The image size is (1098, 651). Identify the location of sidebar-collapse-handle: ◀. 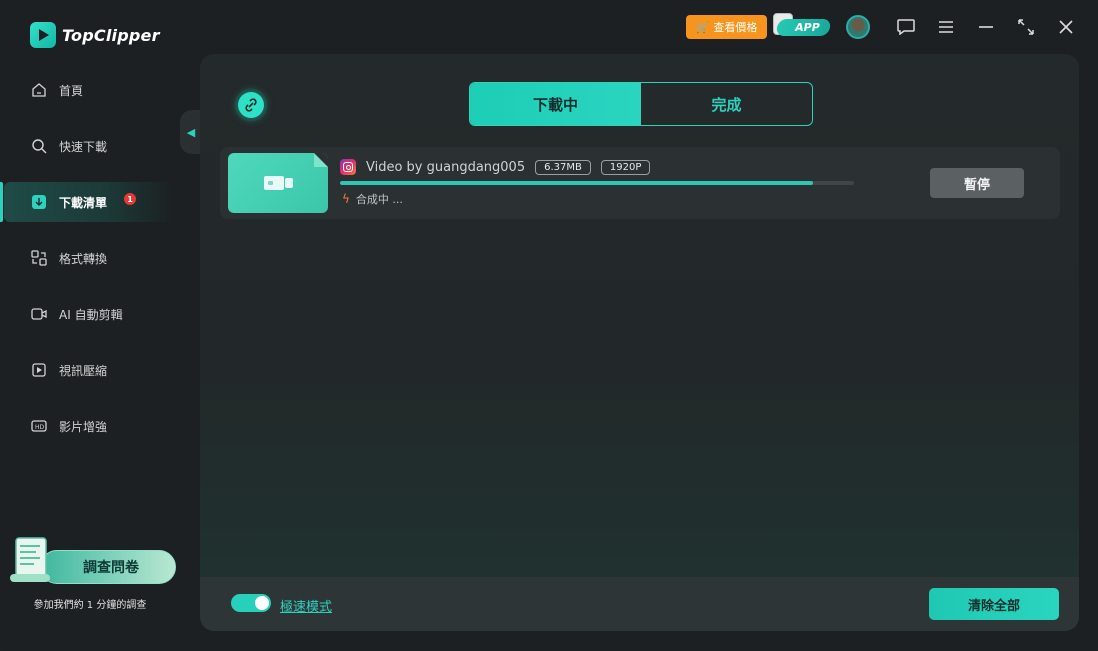
(191, 132).